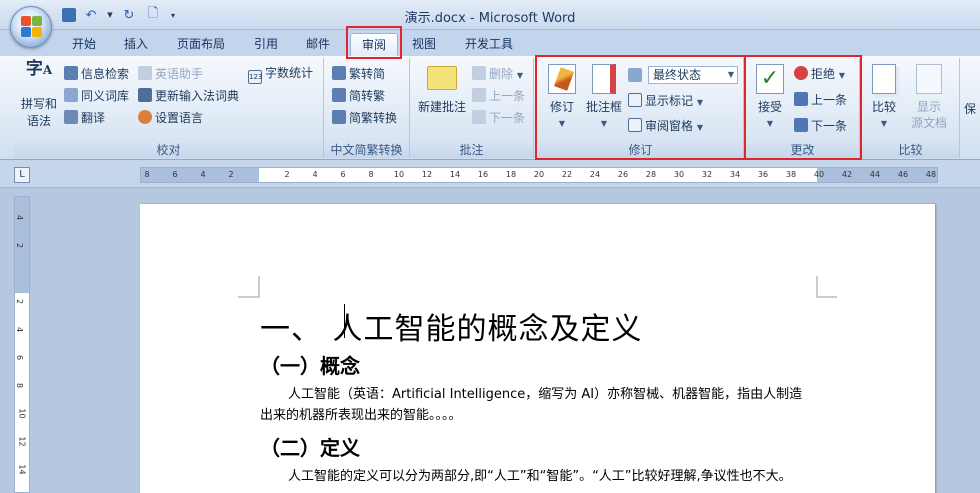  What do you see at coordinates (71, 73) in the screenshot?
I see `research-icon` at bounding box center [71, 73].